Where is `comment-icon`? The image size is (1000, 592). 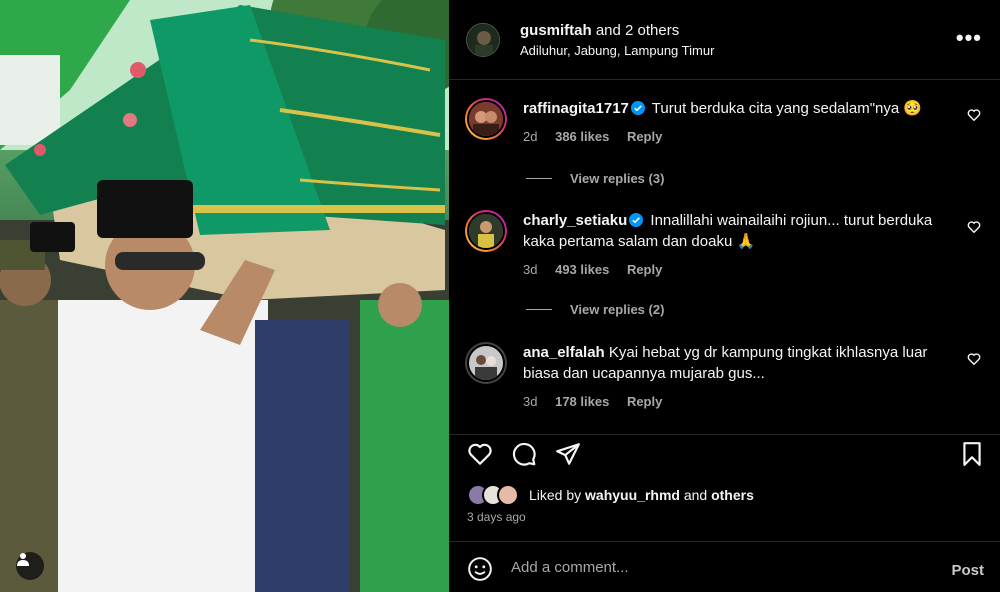
comment-icon is located at coordinates (524, 454).